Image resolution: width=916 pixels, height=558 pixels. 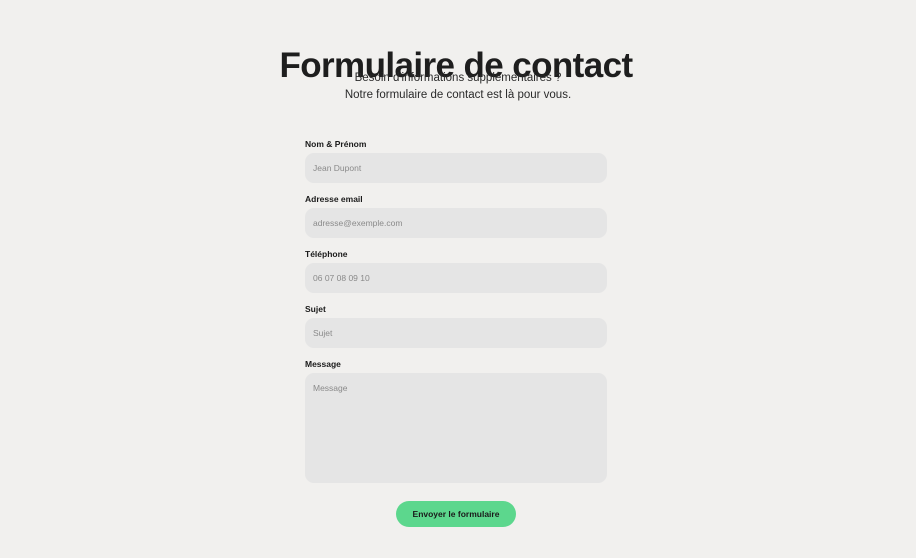 What do you see at coordinates (456, 514) in the screenshot?
I see `submit-button: Envoyer le formulaire` at bounding box center [456, 514].